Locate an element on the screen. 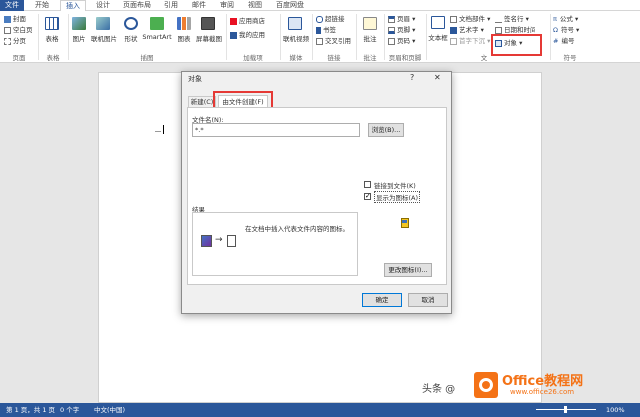  text-cursor is located at coordinates (163, 129).